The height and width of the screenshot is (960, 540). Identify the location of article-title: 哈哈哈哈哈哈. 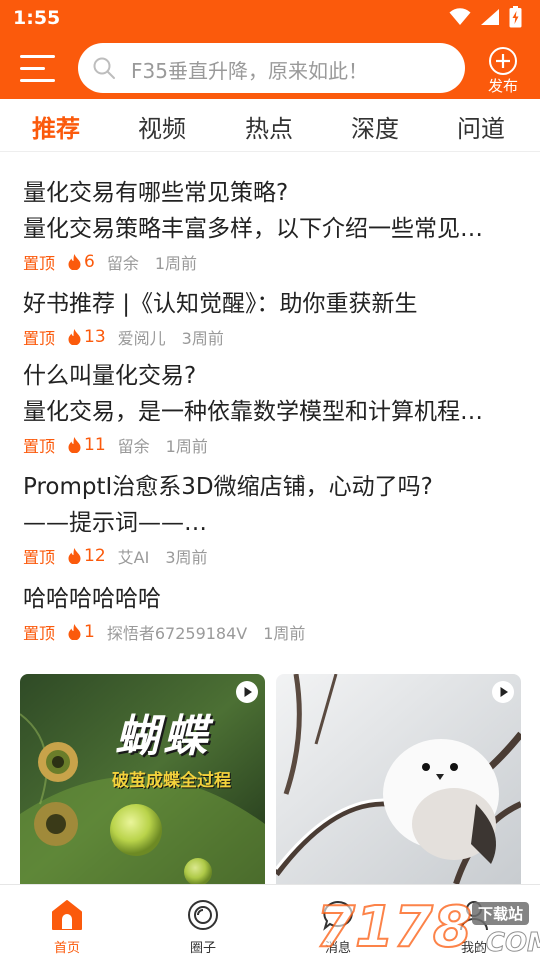
(92, 599).